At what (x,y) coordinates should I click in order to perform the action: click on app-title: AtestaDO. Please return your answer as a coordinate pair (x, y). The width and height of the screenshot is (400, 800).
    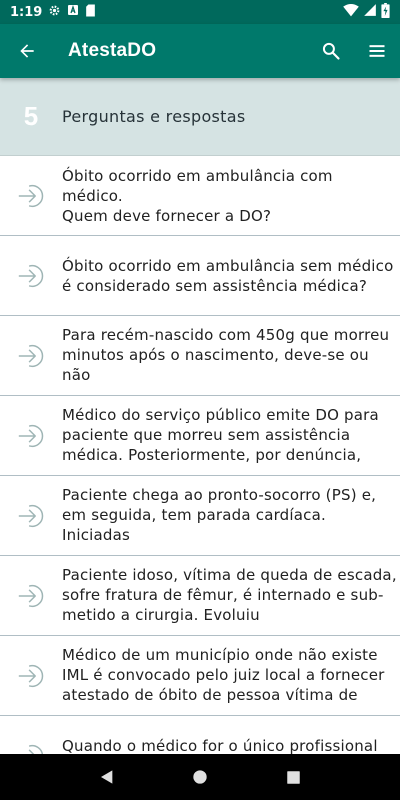
    Looking at the image, I should click on (112, 50).